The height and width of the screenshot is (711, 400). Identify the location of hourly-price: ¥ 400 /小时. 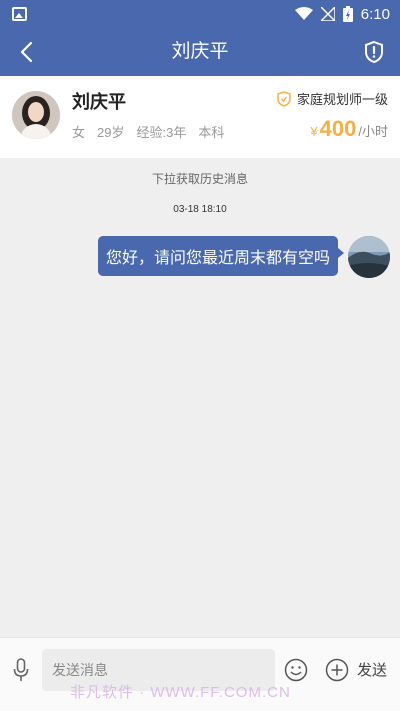
(349, 129).